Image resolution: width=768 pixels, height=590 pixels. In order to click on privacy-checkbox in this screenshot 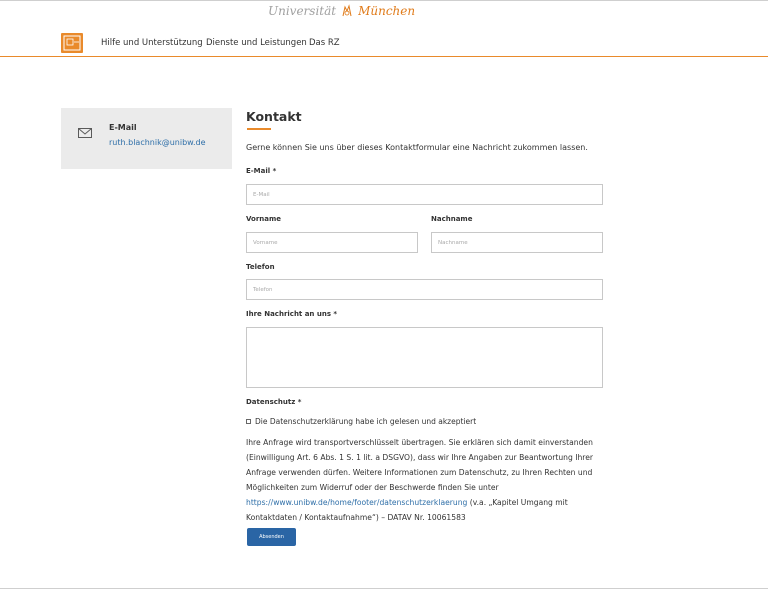, I will do `click(248, 421)`.